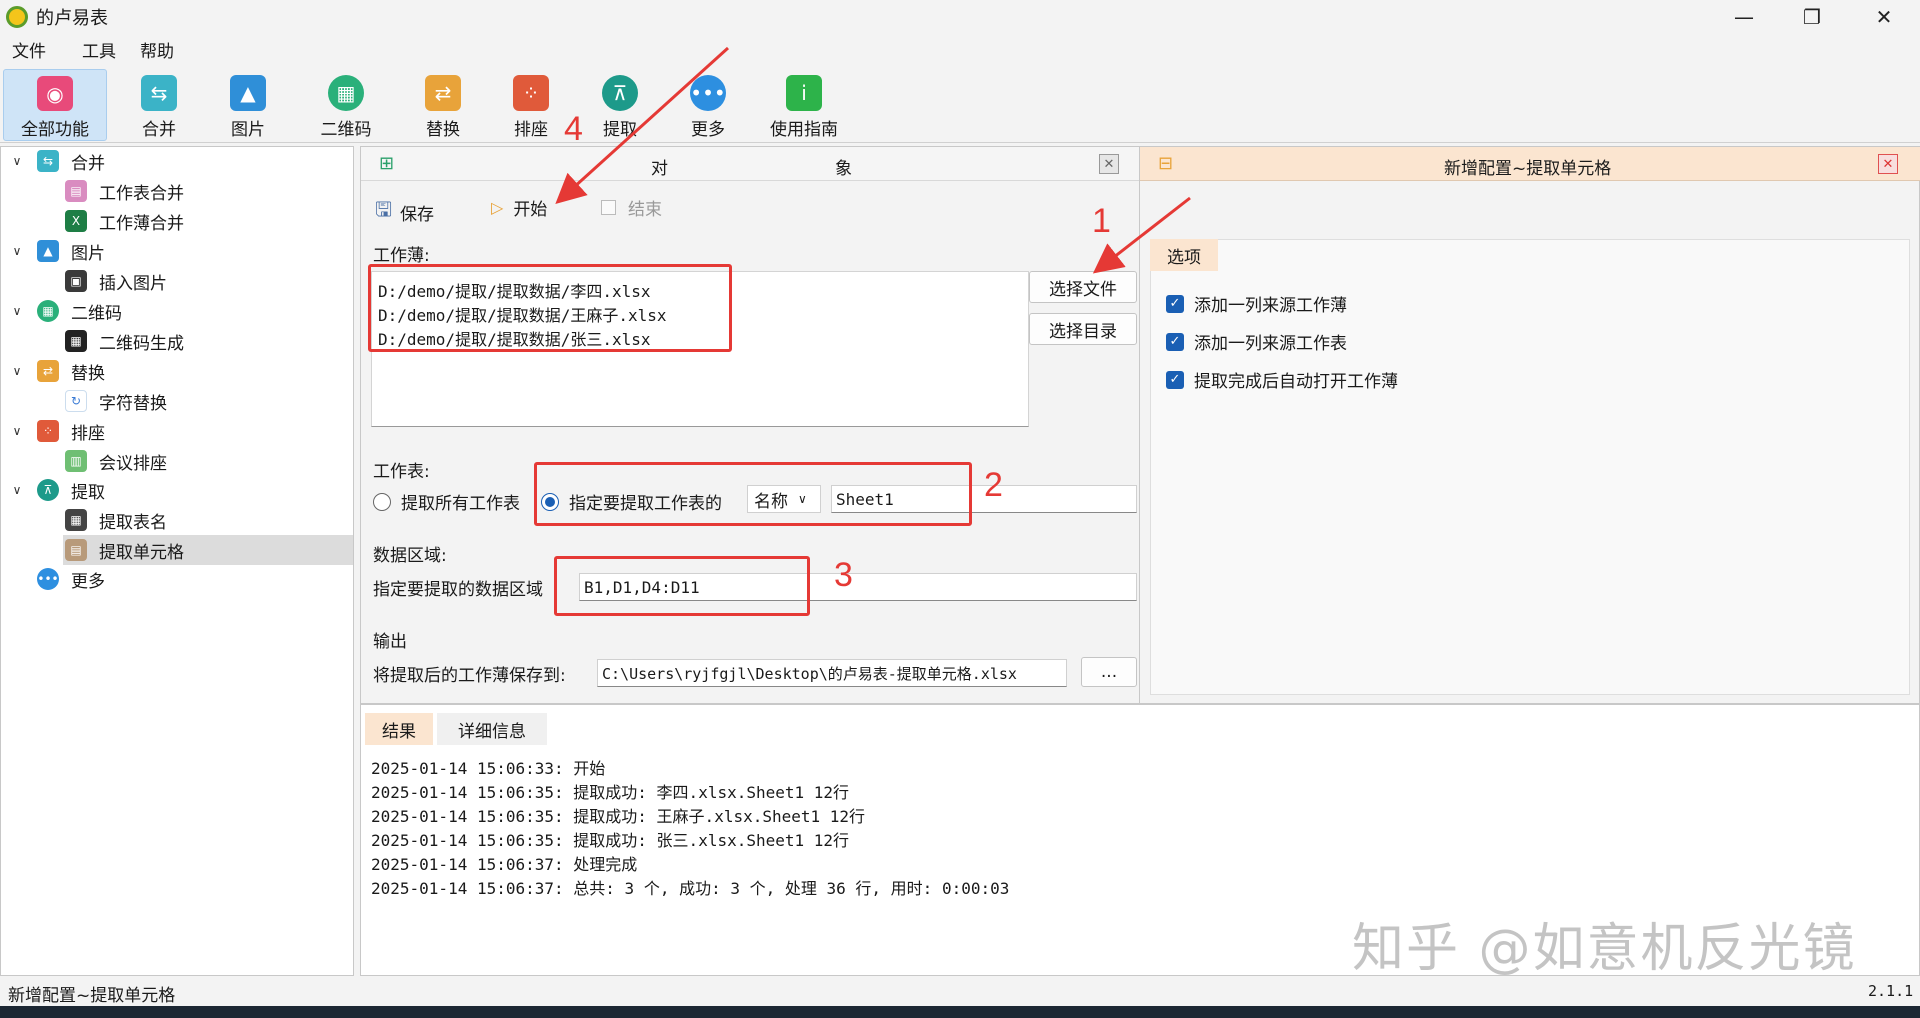 The height and width of the screenshot is (1018, 1920). Describe the element at coordinates (492, 729) in the screenshot. I see `tab-details: 详细信息` at that location.